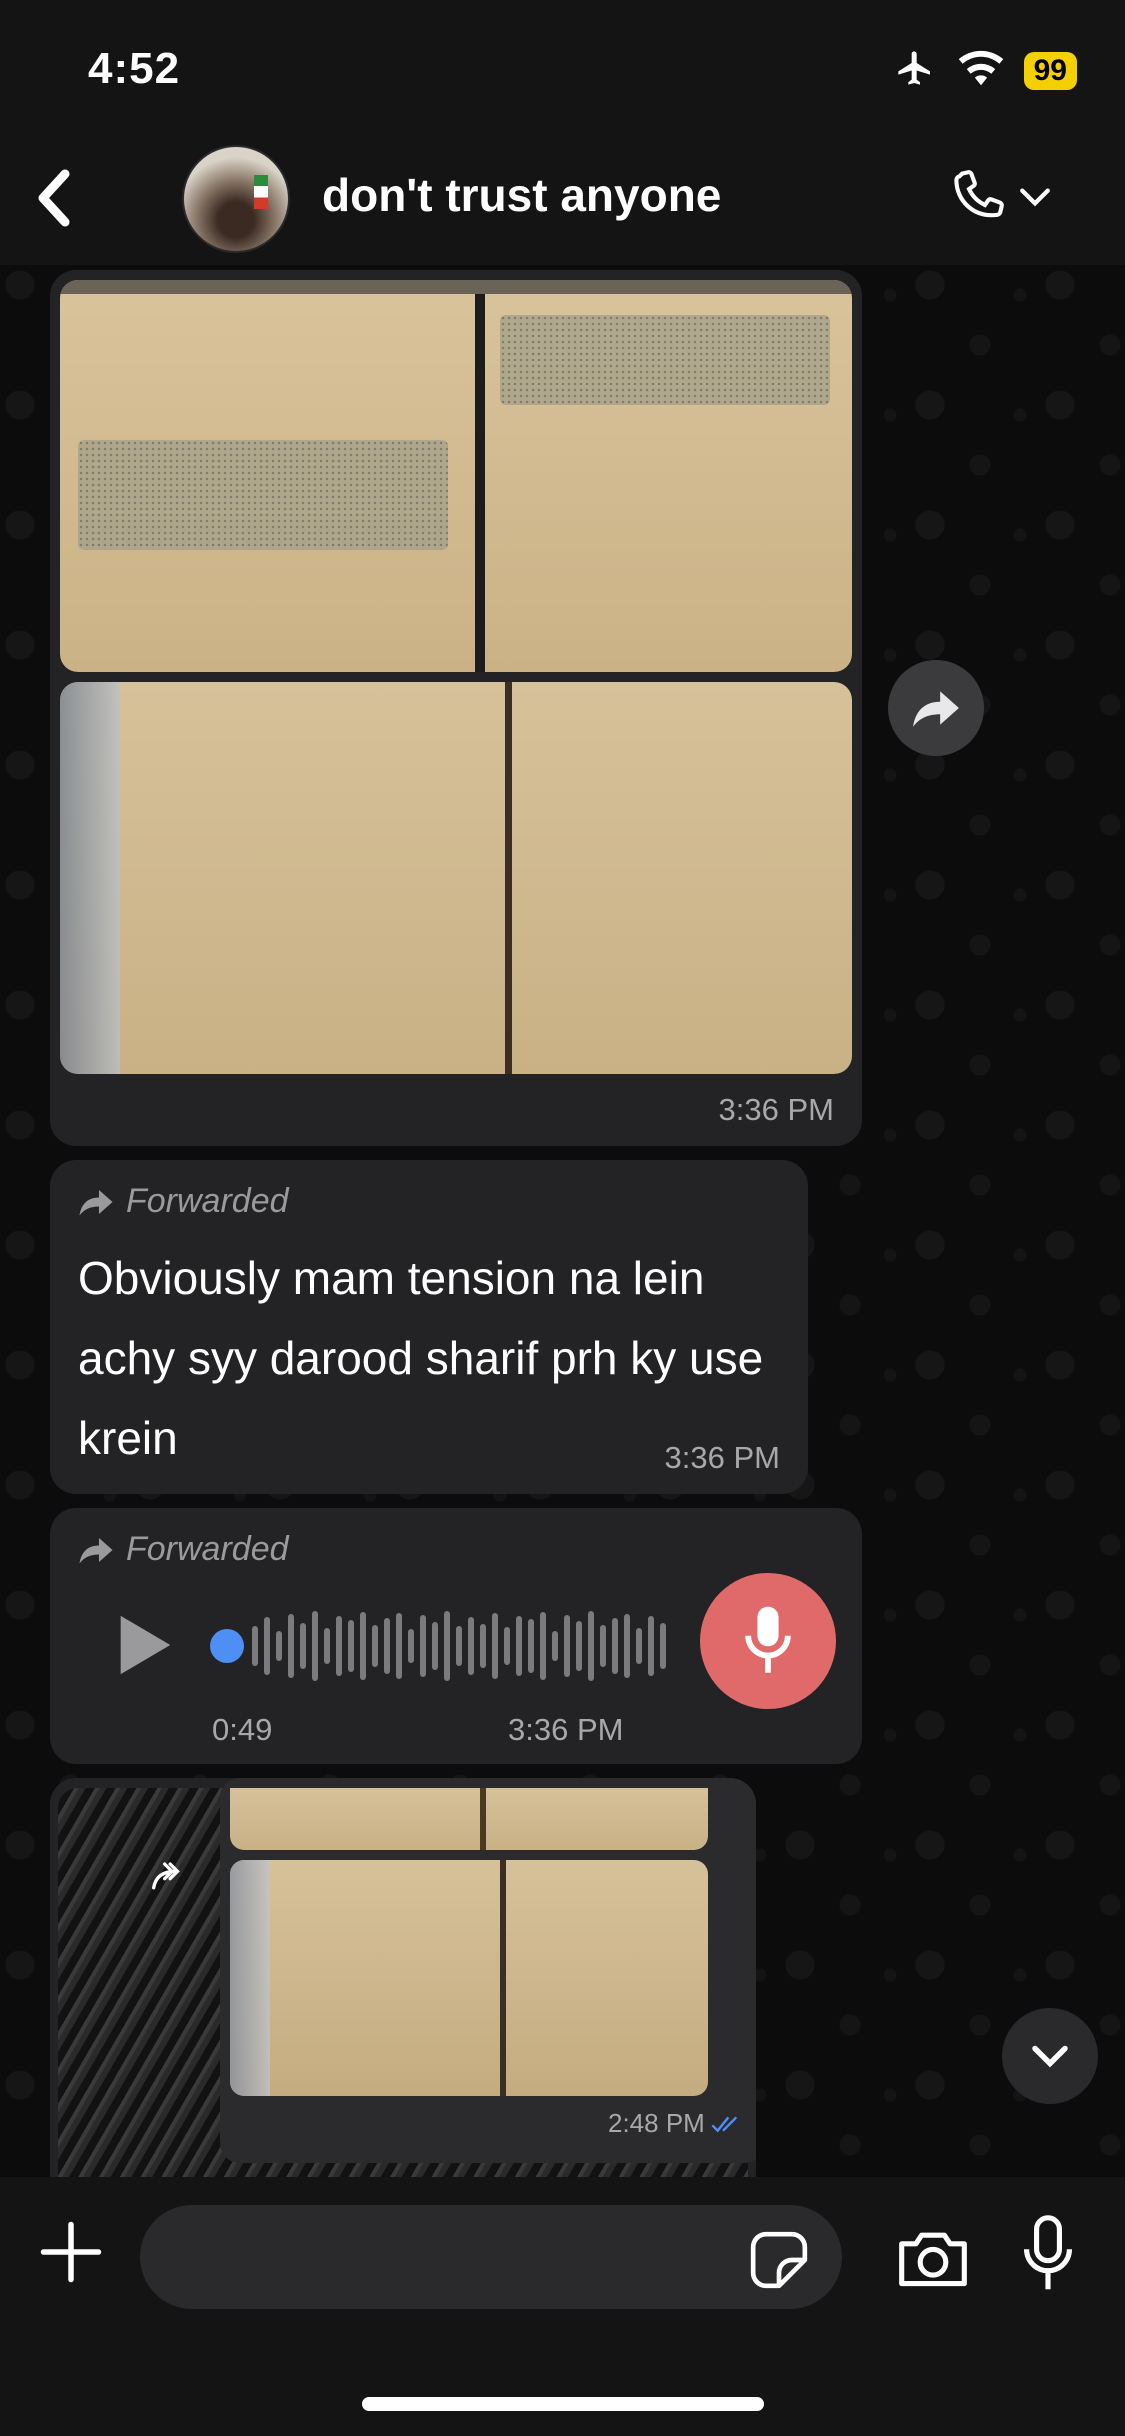 The height and width of the screenshot is (2436, 1125). I want to click on wifi-icon, so click(981, 70).